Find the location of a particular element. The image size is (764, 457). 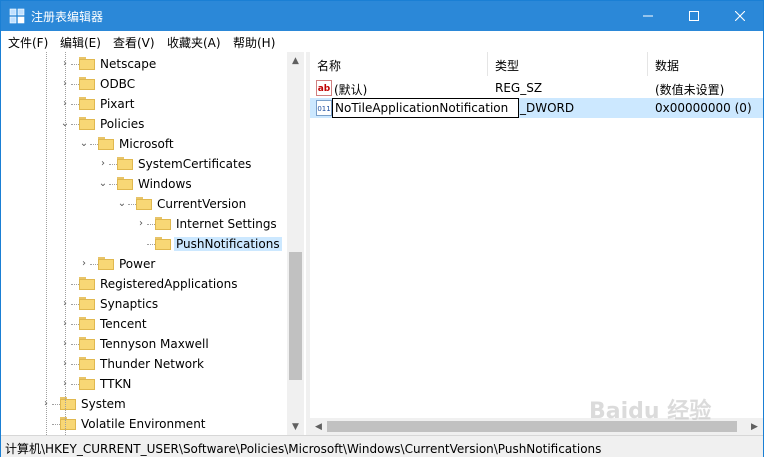

tree-item-label: Thunder Network is located at coordinates (152, 364).